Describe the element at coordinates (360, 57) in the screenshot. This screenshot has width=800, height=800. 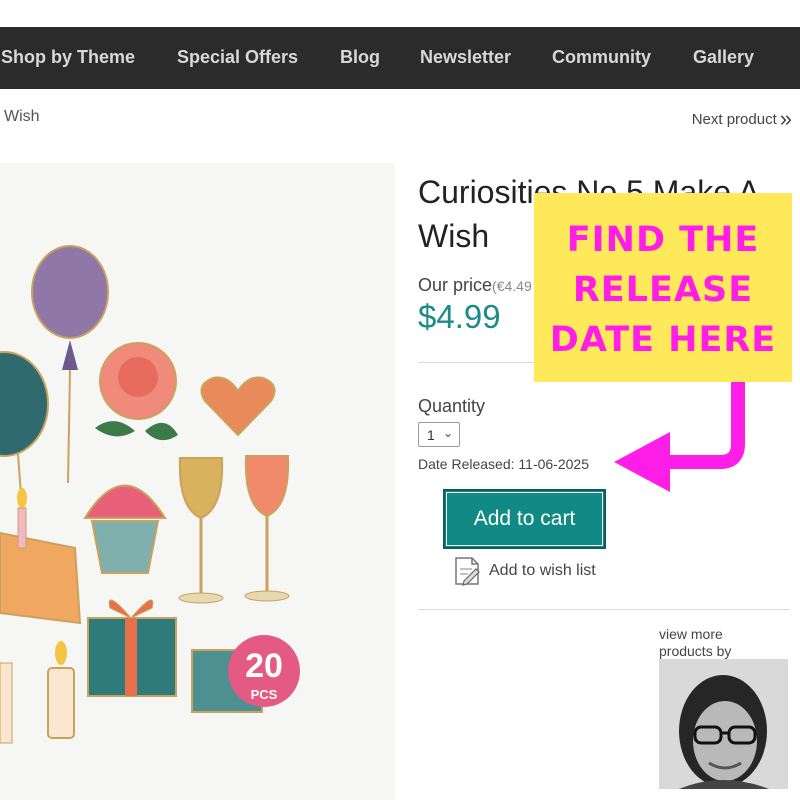
I see `nav-blog: Blog` at that location.